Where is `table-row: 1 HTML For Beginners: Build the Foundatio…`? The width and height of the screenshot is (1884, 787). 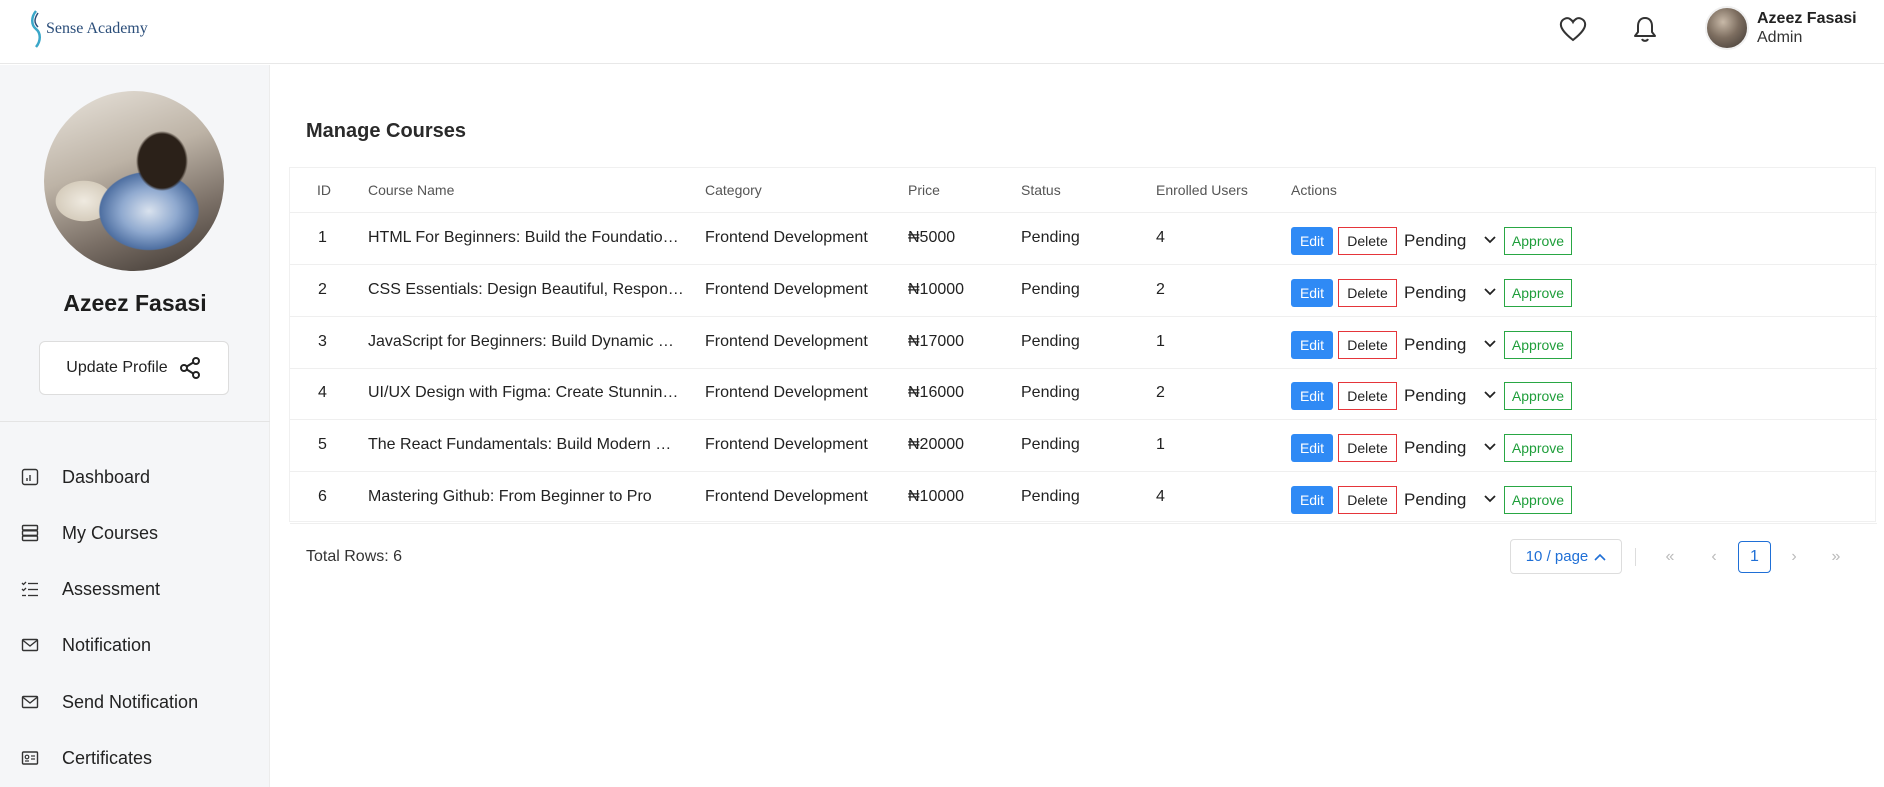
table-row: 1 HTML For Beginners: Build the Foundatio… is located at coordinates (1083, 239).